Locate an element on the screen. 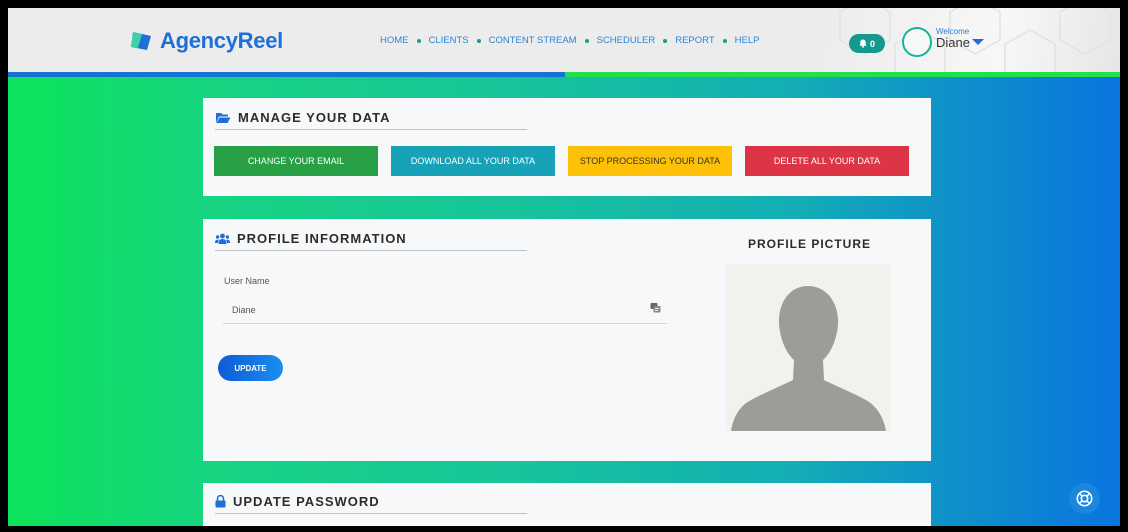 The height and width of the screenshot is (532, 1128). profile-heading: PROFILE INFORMATION is located at coordinates (311, 238).